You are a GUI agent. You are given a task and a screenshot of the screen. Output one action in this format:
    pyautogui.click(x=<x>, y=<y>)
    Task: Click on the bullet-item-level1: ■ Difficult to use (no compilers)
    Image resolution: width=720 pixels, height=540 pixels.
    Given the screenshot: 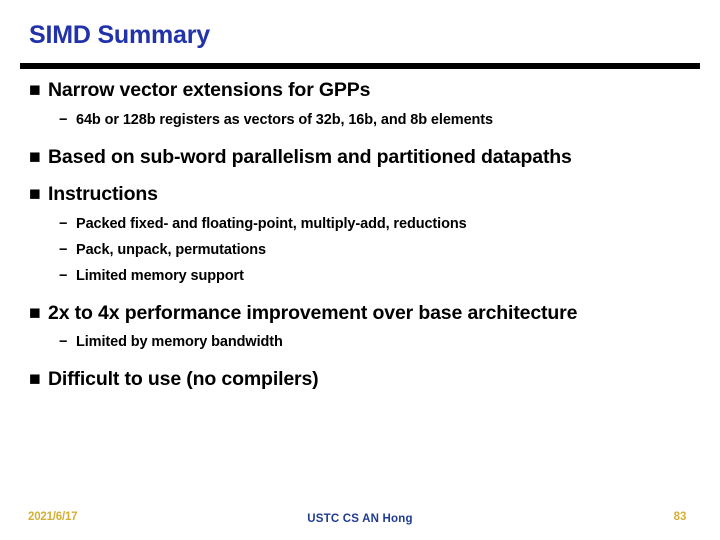 What is the action you would take?
    pyautogui.click(x=360, y=380)
    